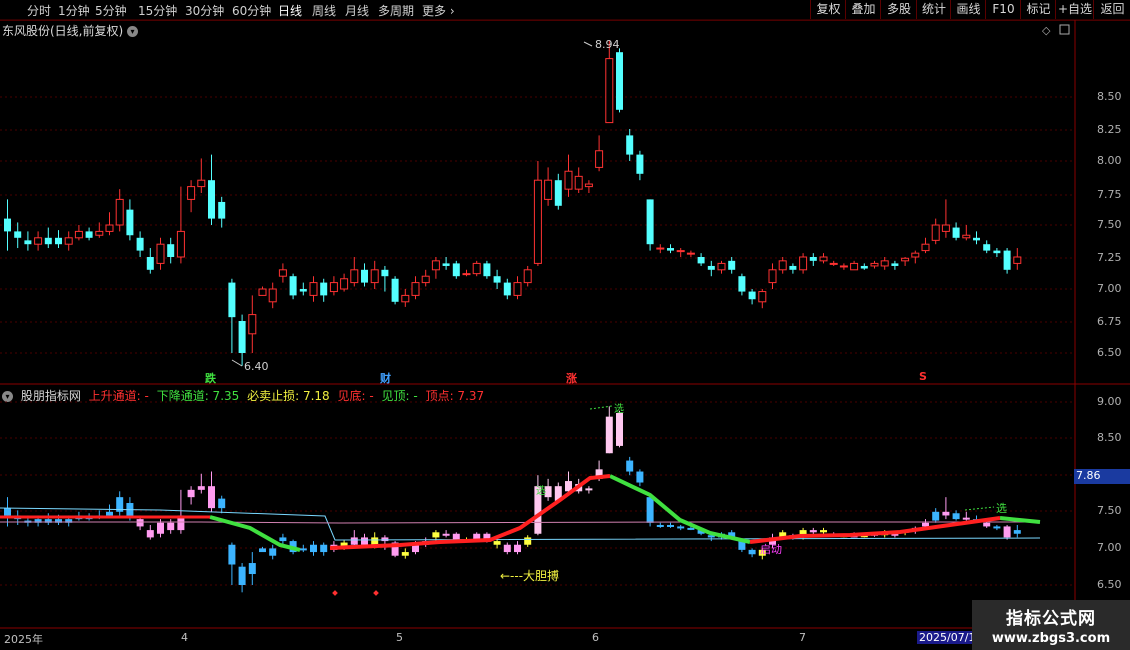  What do you see at coordinates (1109, 352) in the screenshot?
I see `main-axis-tick: 6.50` at bounding box center [1109, 352].